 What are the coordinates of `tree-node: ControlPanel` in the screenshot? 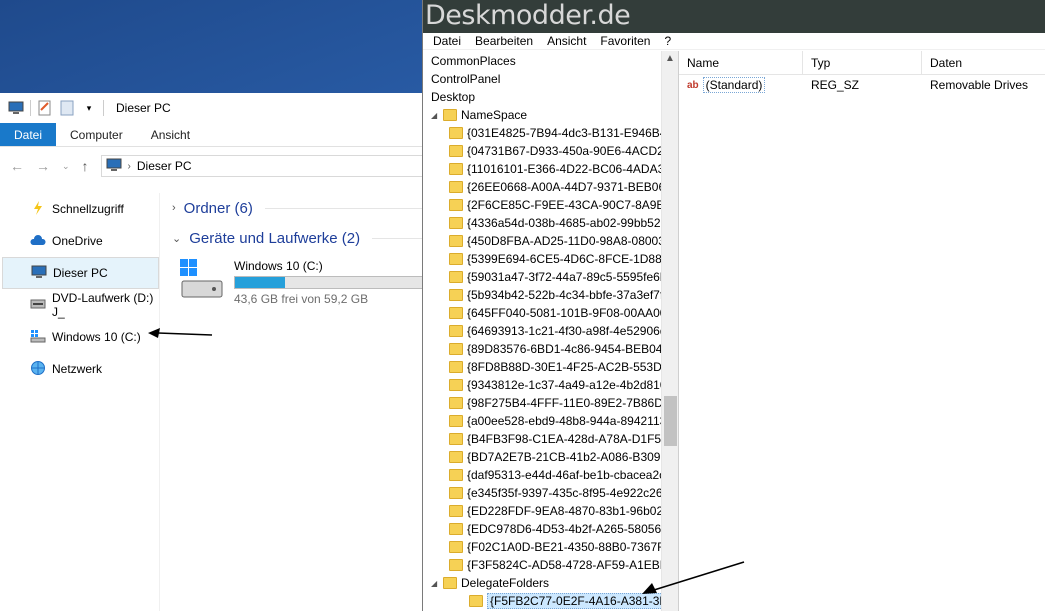 It's located at (554, 79).